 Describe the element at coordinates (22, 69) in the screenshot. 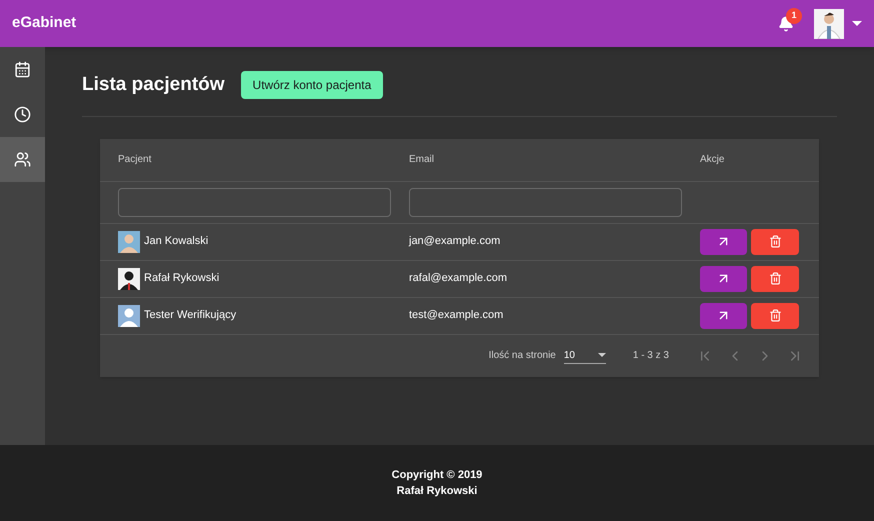

I see `calendar-icon` at that location.